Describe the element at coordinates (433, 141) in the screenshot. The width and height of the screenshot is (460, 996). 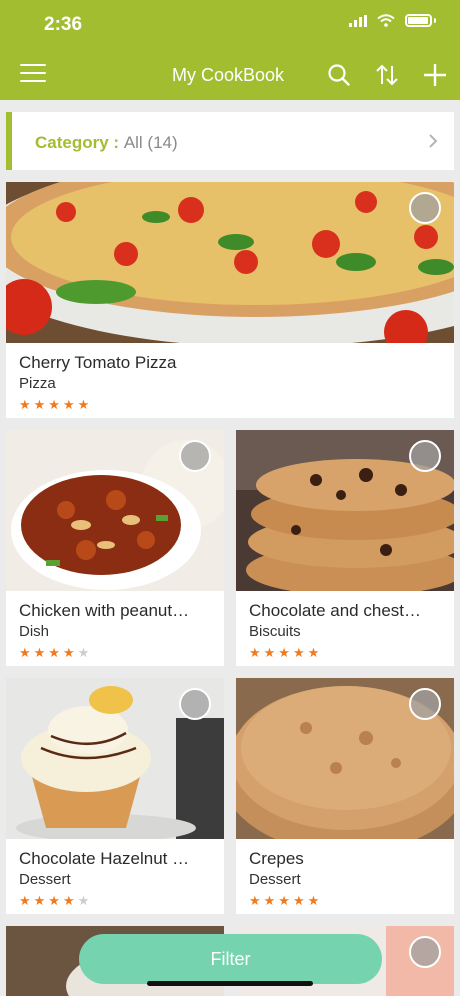
I see `chevron-right-icon` at that location.